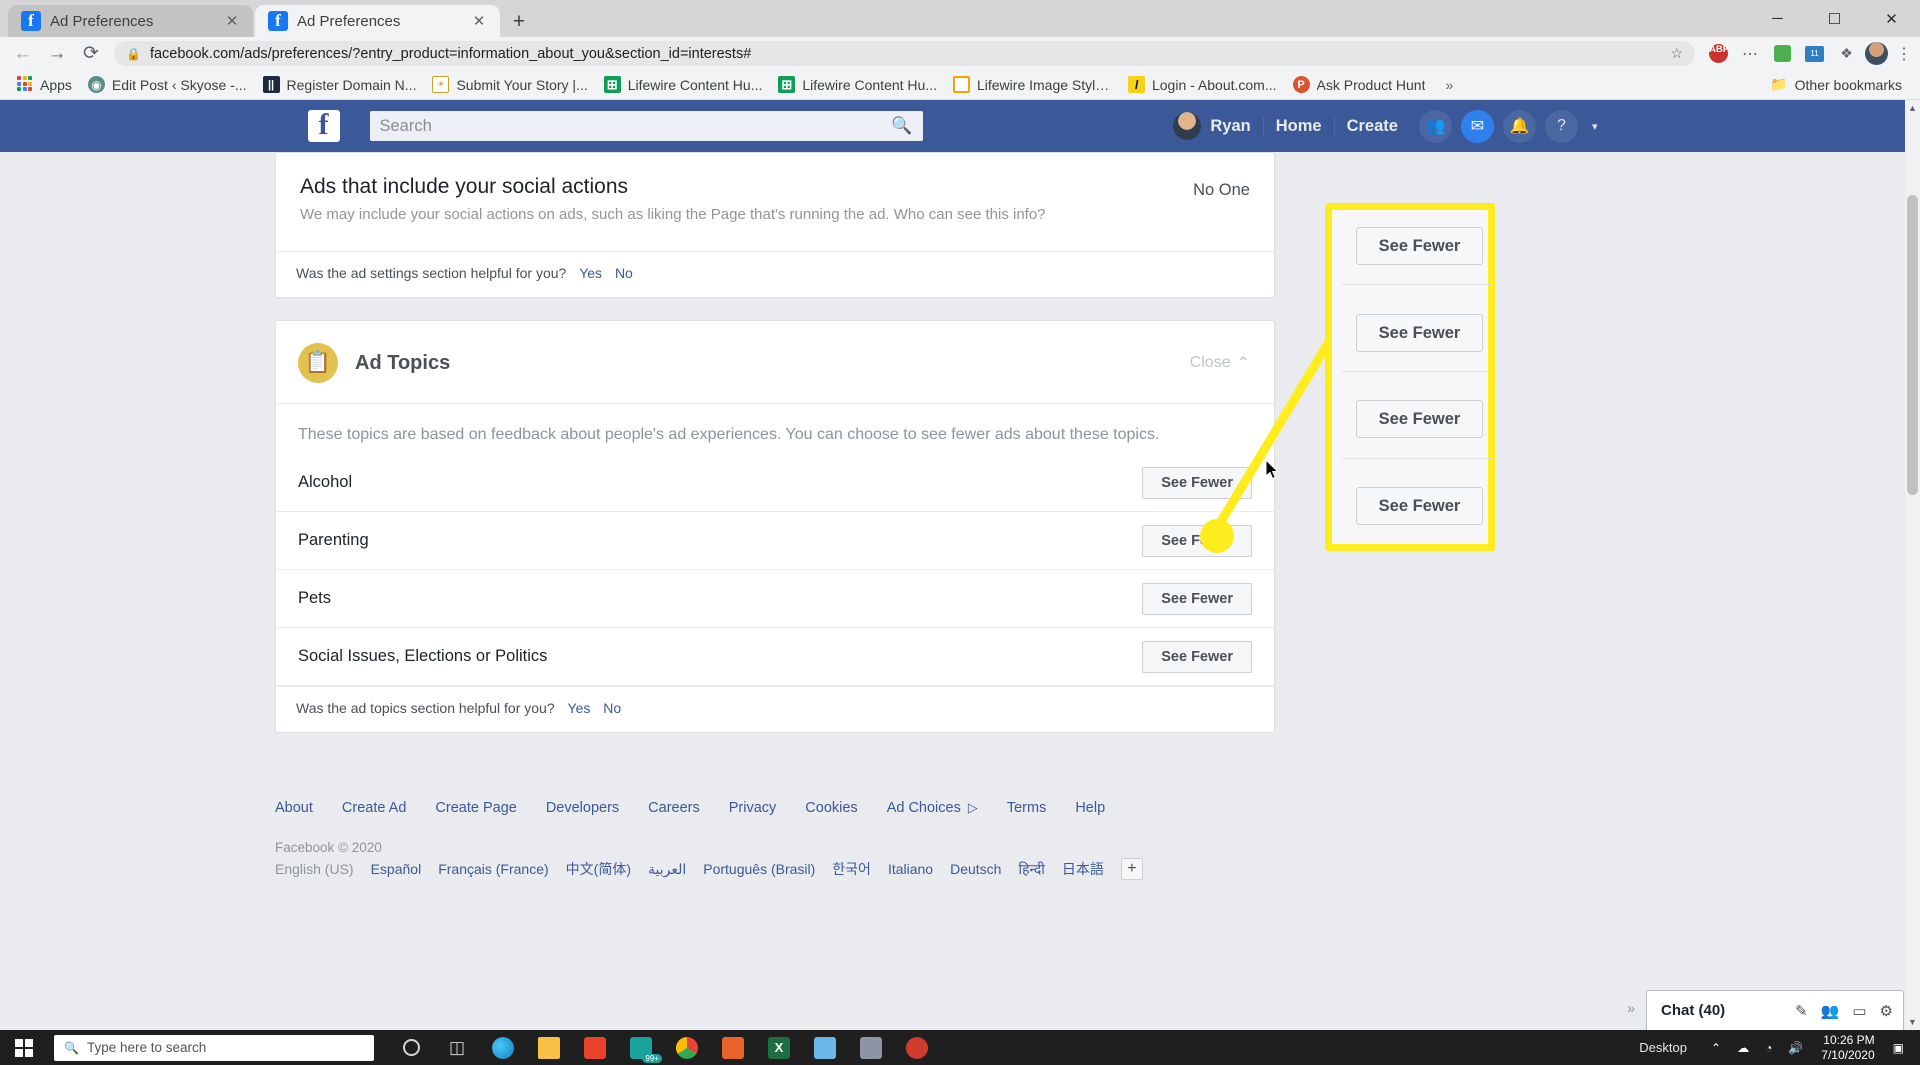  Describe the element at coordinates (1743, 1047) in the screenshot. I see `onedrive-icon: ☁` at that location.